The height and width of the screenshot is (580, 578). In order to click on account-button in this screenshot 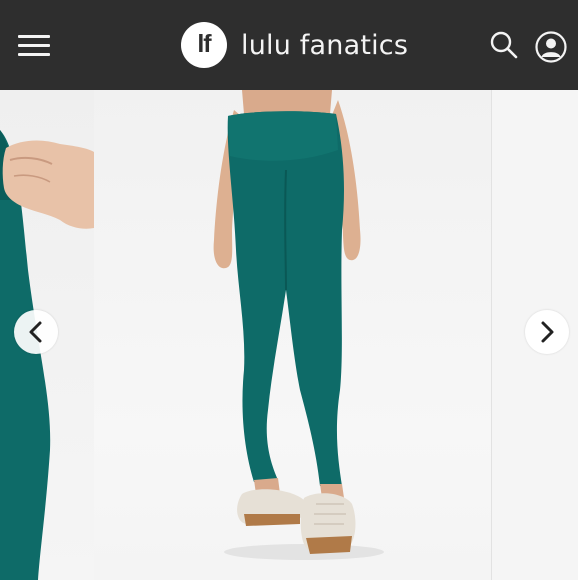, I will do `click(551, 47)`.